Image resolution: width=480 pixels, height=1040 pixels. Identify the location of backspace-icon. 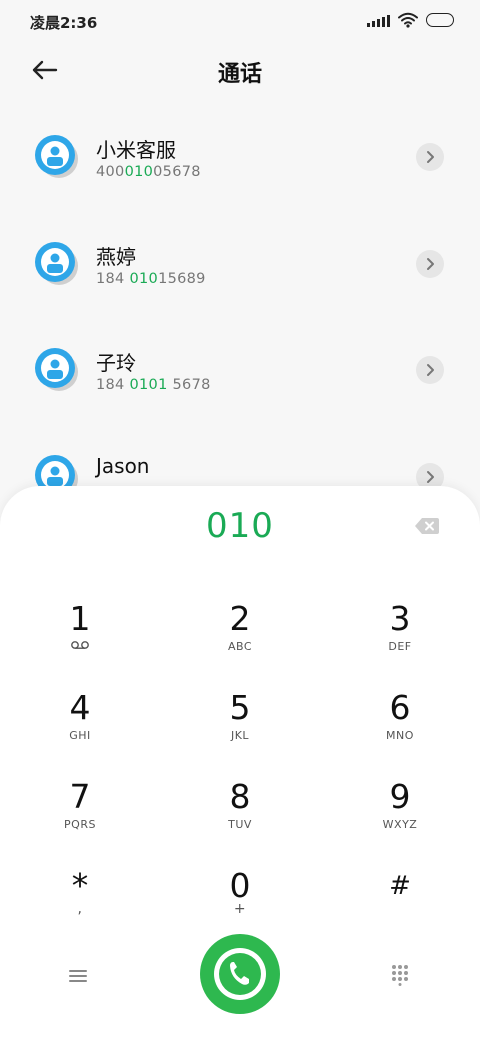
(427, 526).